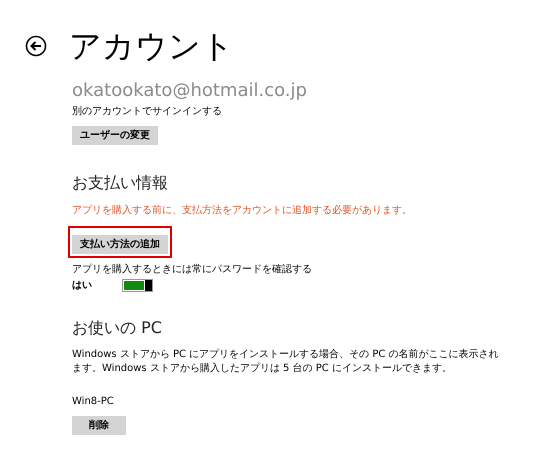 Image resolution: width=550 pixels, height=461 pixels. Describe the element at coordinates (286, 362) in the screenshot. I see `description-text: Windows ストアから PC にアプリをインストールする場合、その PC の名前がここに表示されます。Windows ストアから購入したアプリは 5 台の PC にインストールできます。` at that location.